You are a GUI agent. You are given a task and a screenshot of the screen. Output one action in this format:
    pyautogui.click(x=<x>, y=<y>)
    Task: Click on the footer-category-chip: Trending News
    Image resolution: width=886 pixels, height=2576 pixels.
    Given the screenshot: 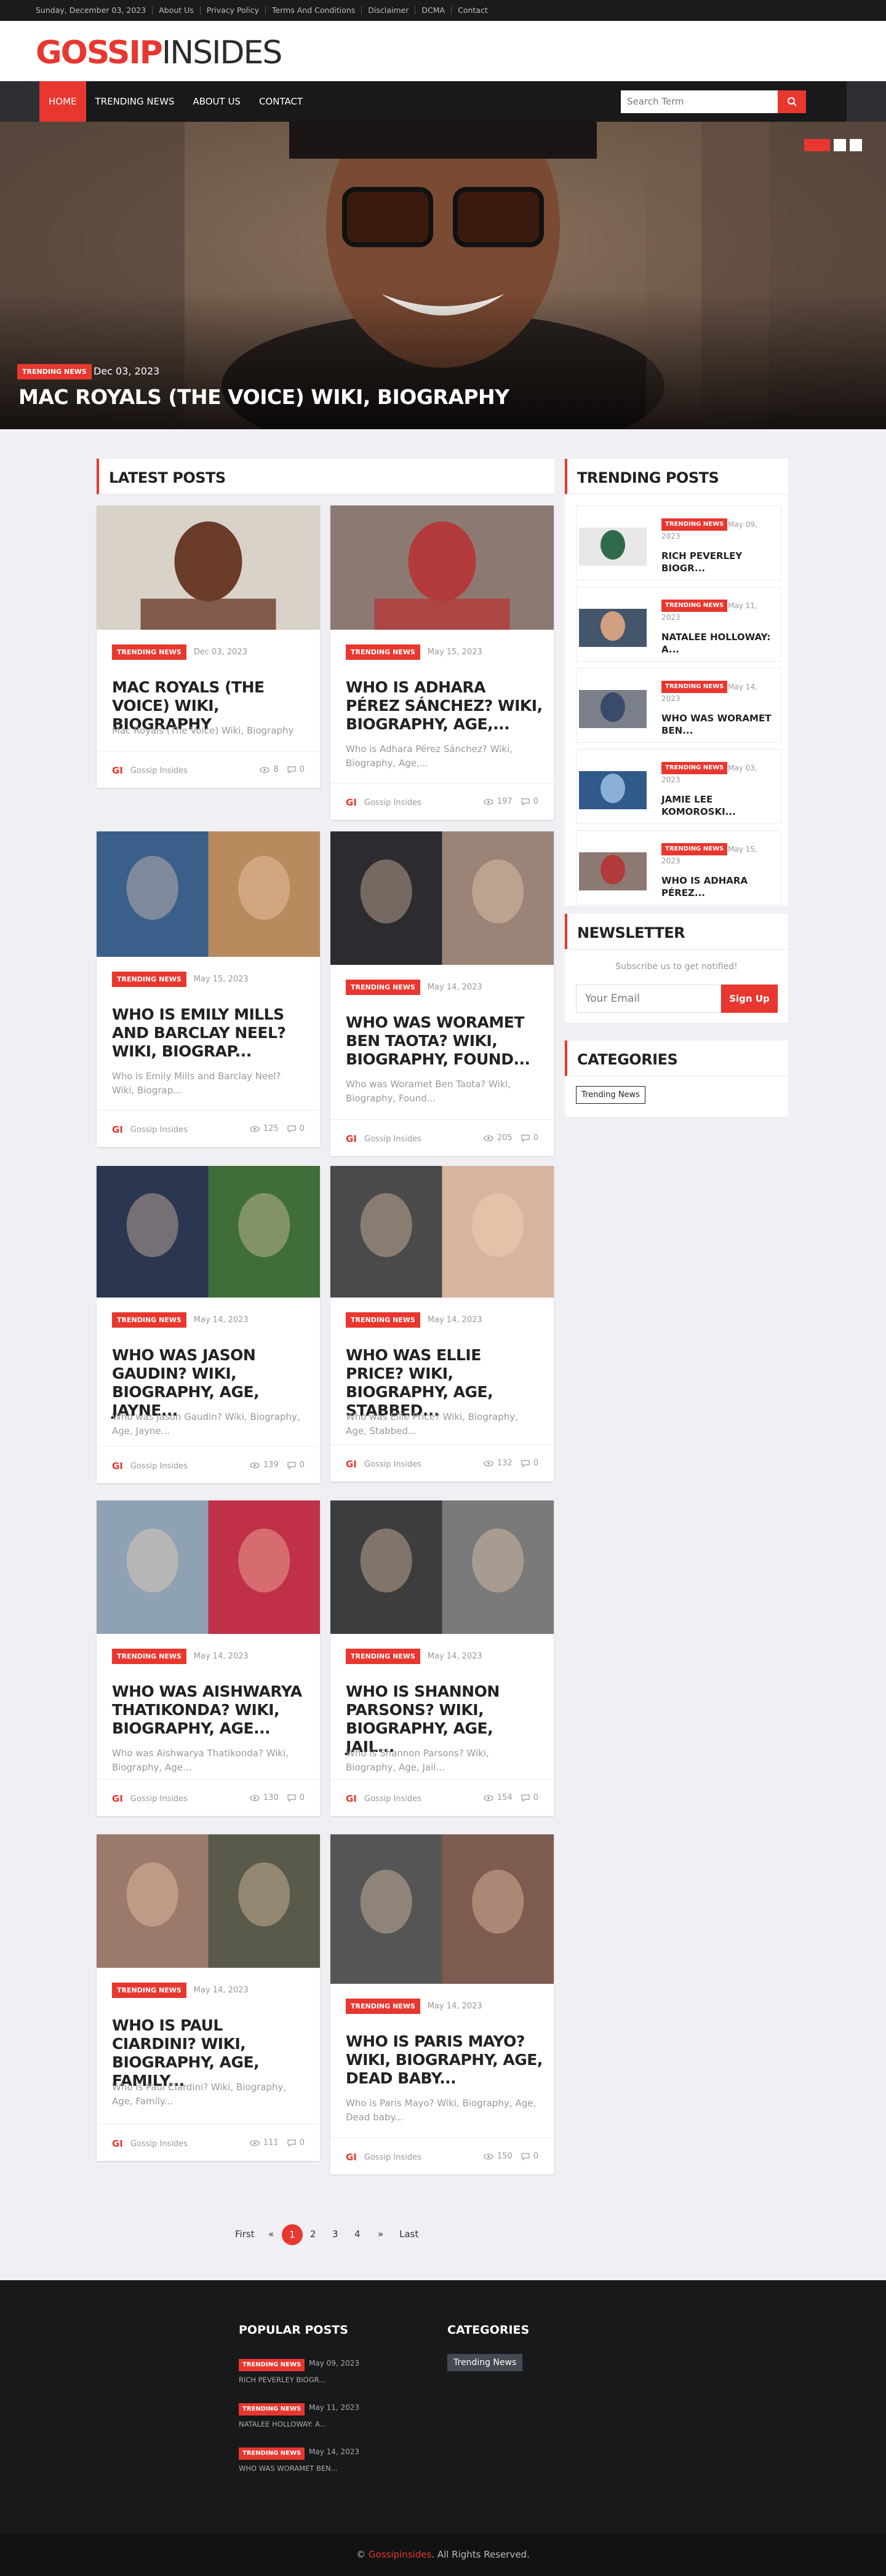 What is the action you would take?
    pyautogui.click(x=485, y=2362)
    